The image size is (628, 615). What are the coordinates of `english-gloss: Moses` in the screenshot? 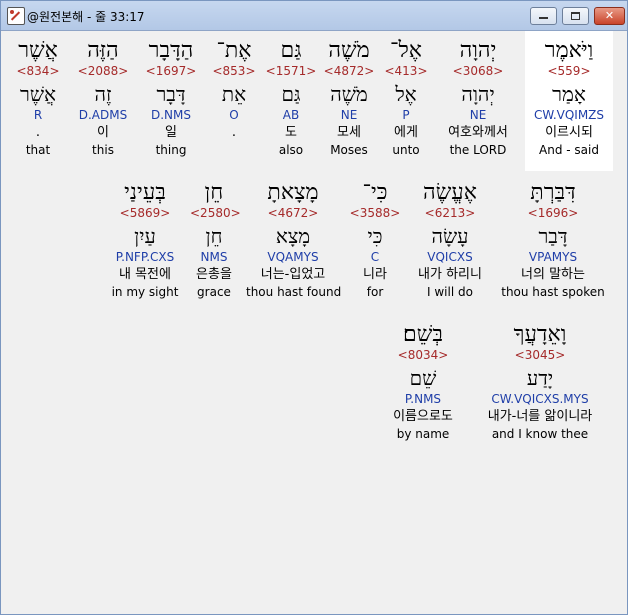 It's located at (349, 150).